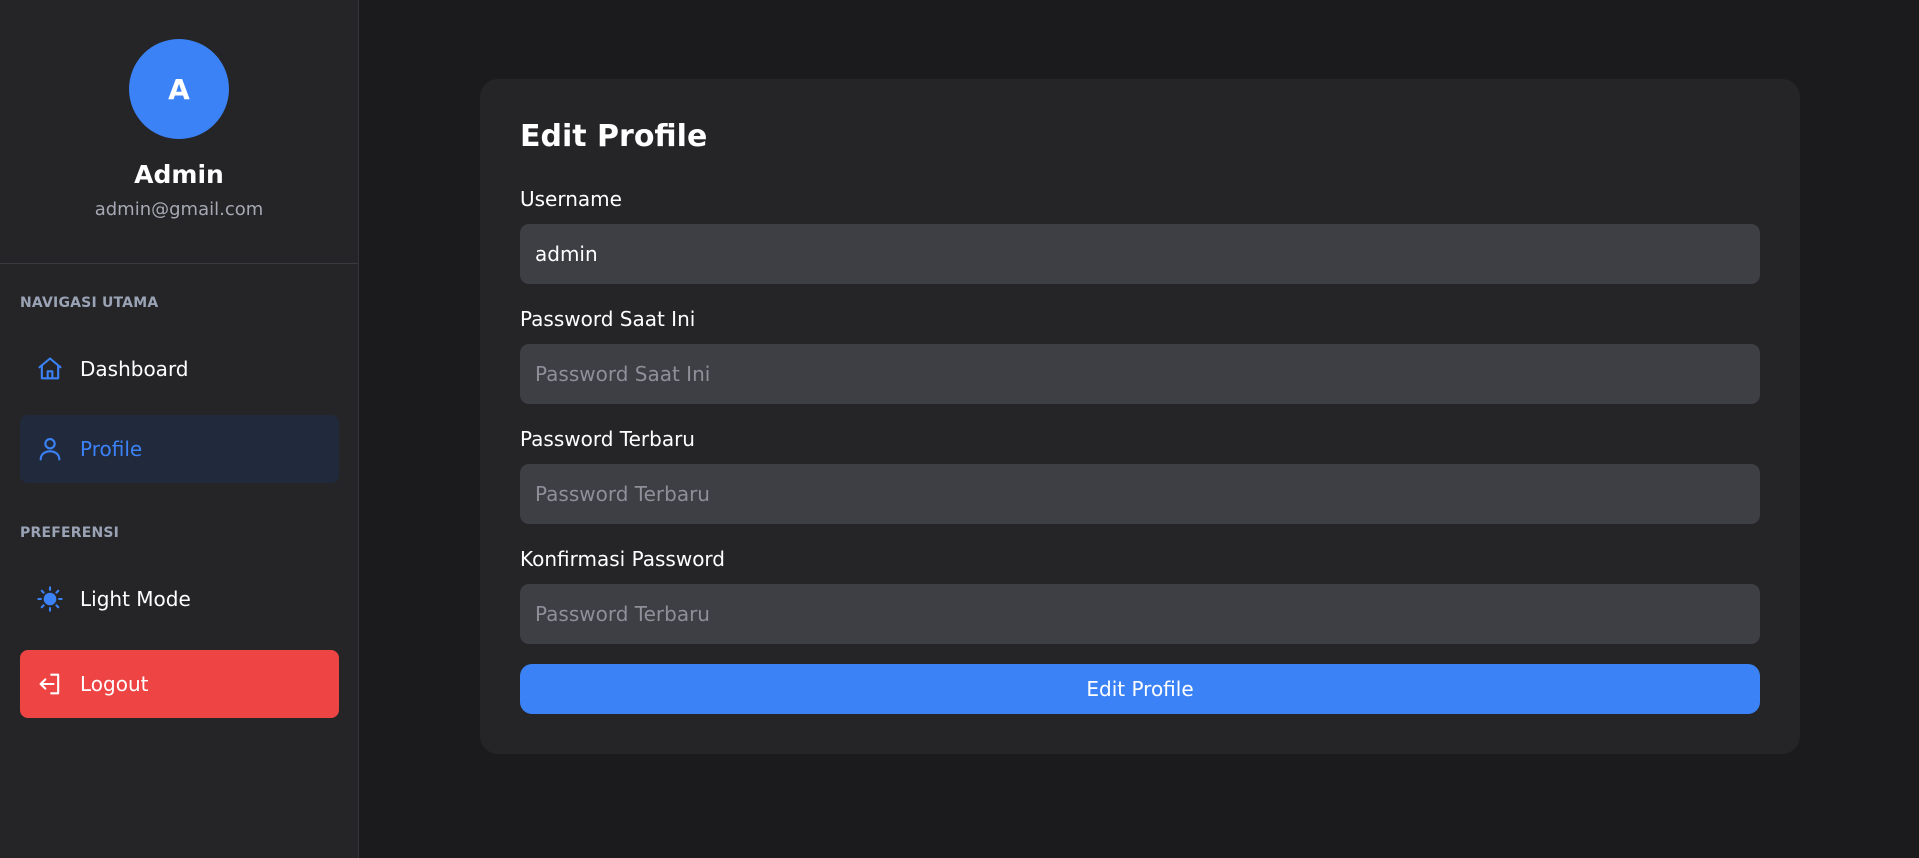 This screenshot has width=1919, height=858. What do you see at coordinates (1140, 689) in the screenshot?
I see `edit-profile-button: Edit Profile` at bounding box center [1140, 689].